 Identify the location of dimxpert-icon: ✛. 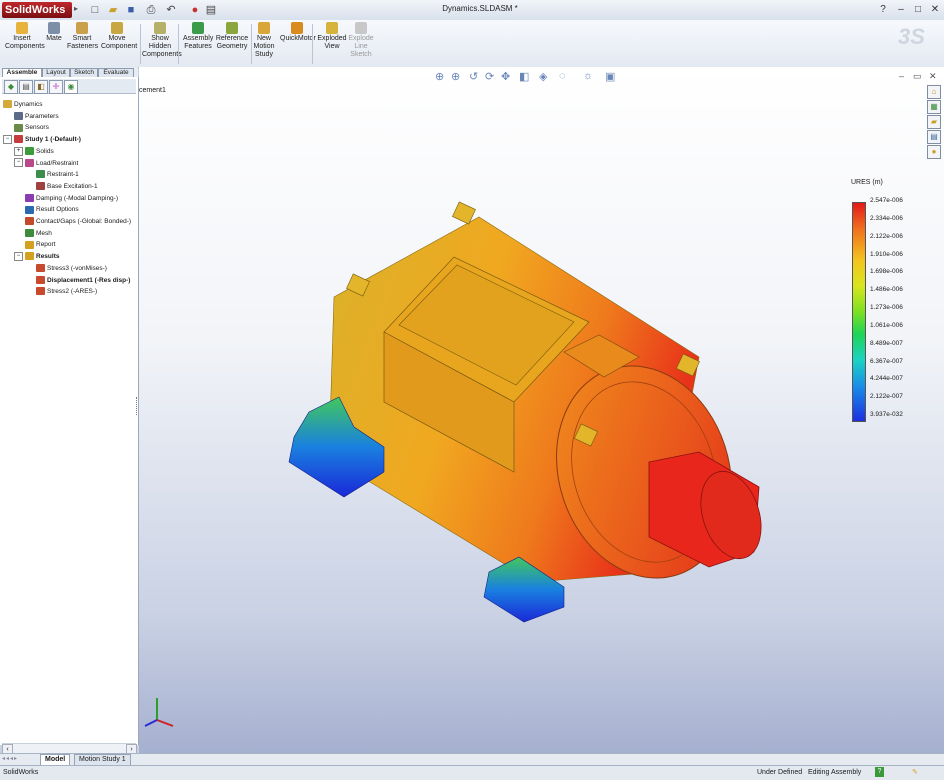
(56, 87).